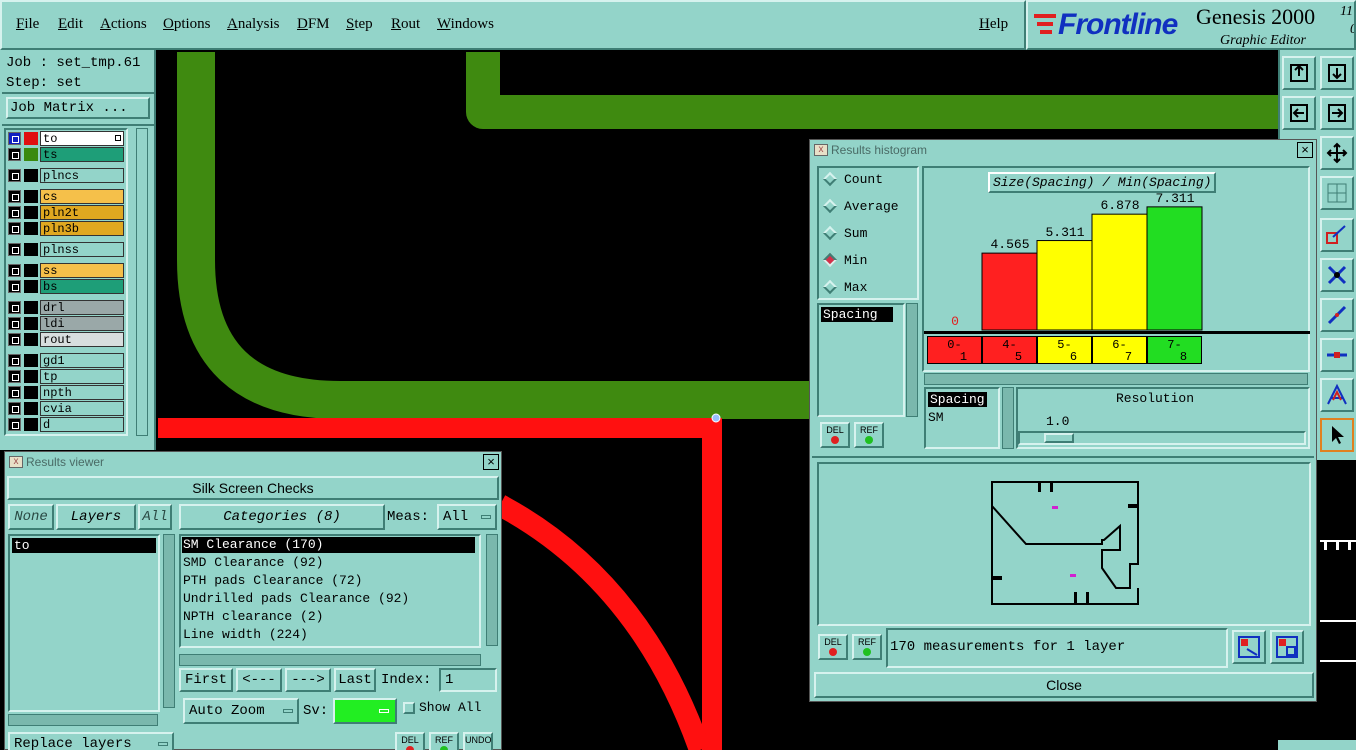 The height and width of the screenshot is (750, 1356). Describe the element at coordinates (123, 24) in the screenshot. I see `menu-actions: Actions` at that location.